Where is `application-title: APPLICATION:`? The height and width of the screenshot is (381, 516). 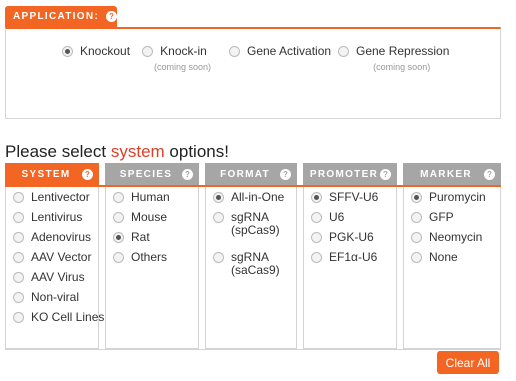 application-title: APPLICATION: is located at coordinates (56, 16).